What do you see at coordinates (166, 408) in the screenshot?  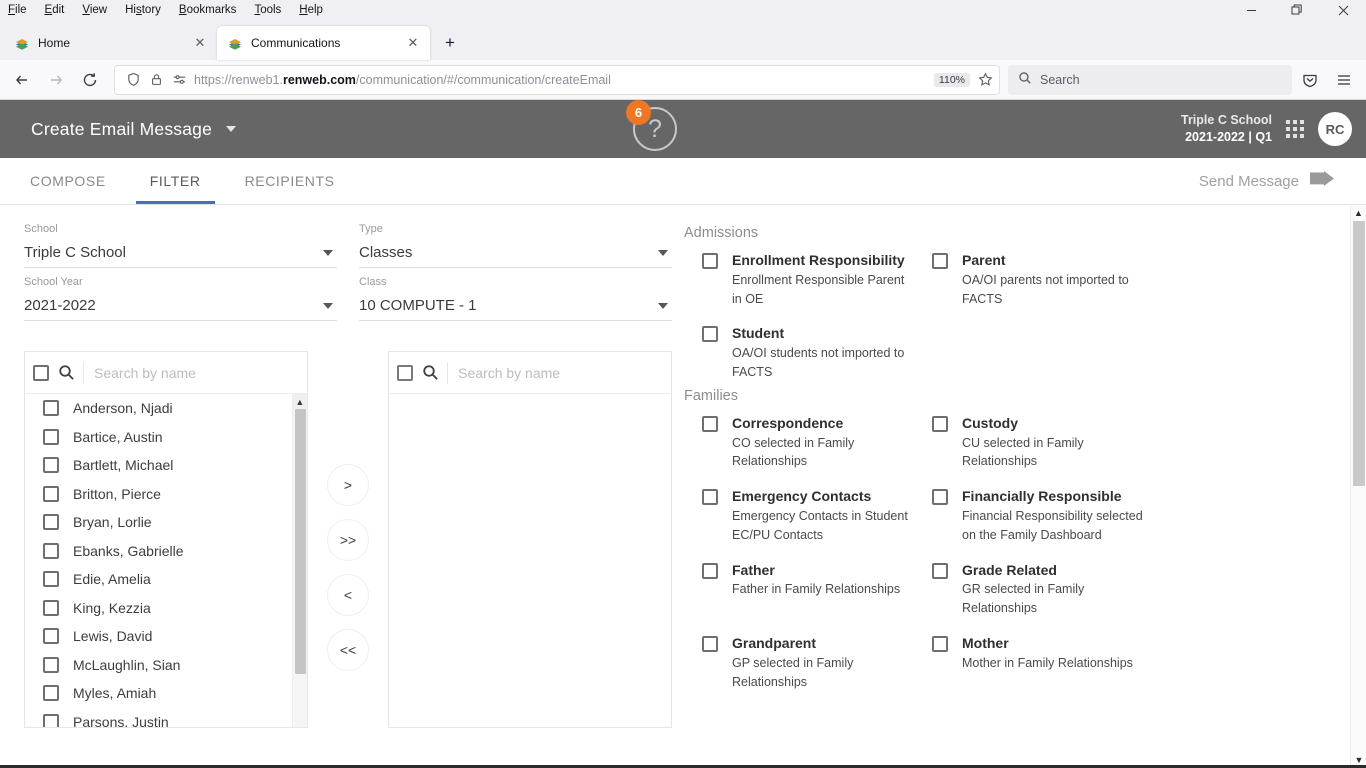 I see `list-item: Anderson, Njadi` at bounding box center [166, 408].